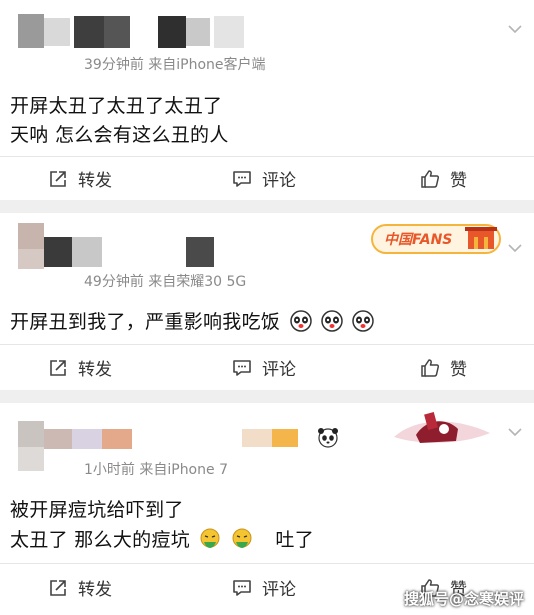  What do you see at coordinates (165, 282) in the screenshot?
I see `comment-meta-2: 49分钟前 来自荣耀30 5G` at bounding box center [165, 282].